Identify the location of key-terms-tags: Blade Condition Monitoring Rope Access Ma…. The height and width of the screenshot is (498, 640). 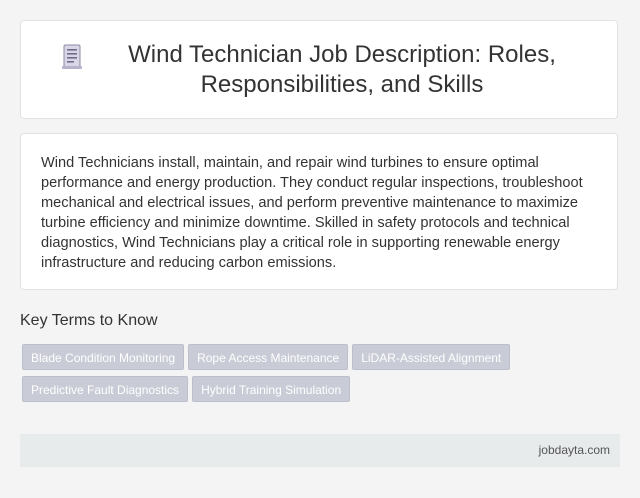
(302, 376).